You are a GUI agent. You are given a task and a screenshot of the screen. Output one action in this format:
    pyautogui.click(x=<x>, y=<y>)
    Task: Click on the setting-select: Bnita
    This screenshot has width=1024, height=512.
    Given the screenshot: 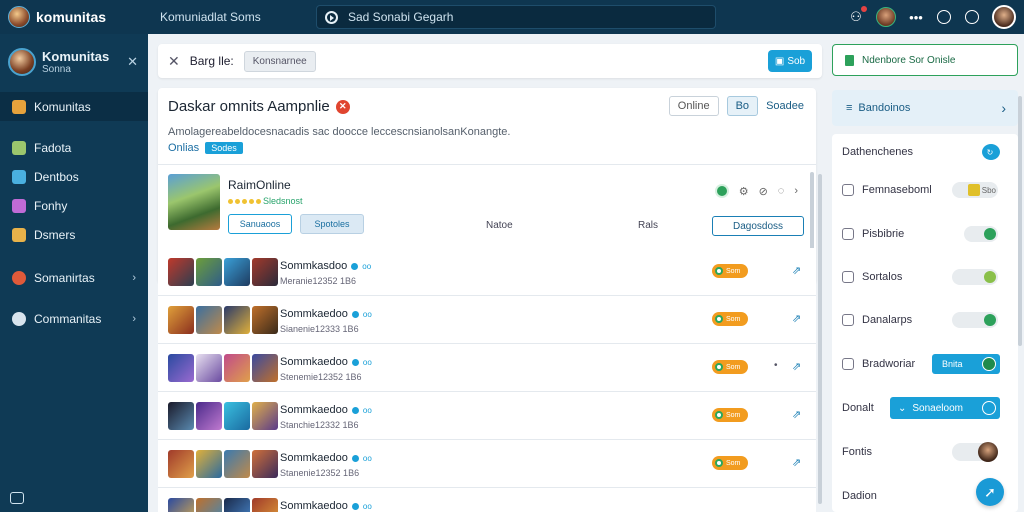 What is the action you would take?
    pyautogui.click(x=966, y=364)
    